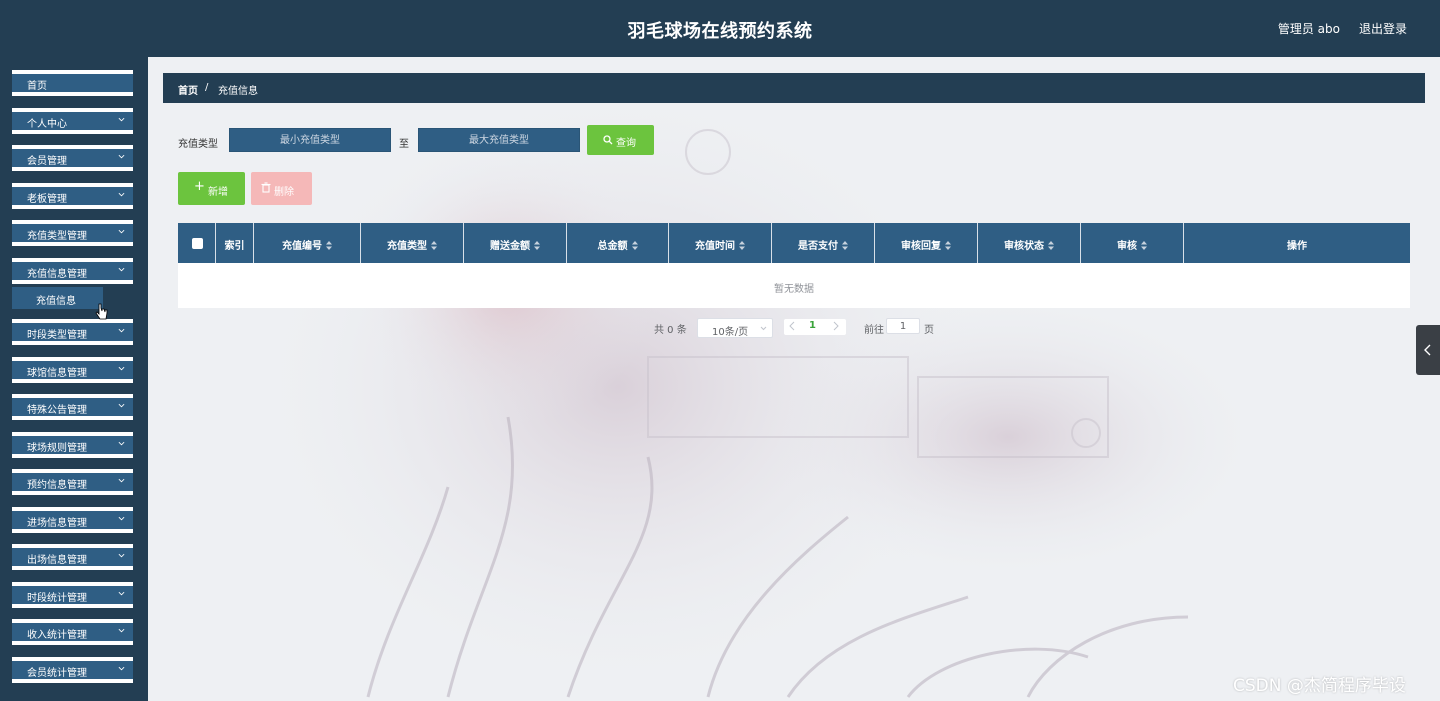 The width and height of the screenshot is (1440, 701). What do you see at coordinates (794, 289) in the screenshot?
I see `empty-text: 暂无数据` at bounding box center [794, 289].